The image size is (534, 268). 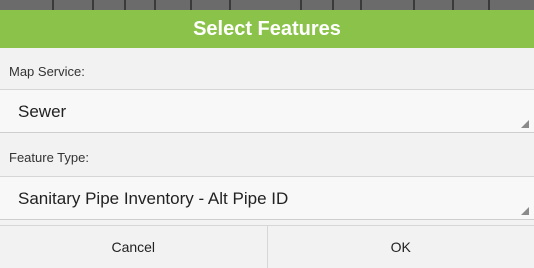 What do you see at coordinates (47, 71) in the screenshot?
I see `map-service-label: Map Service:` at bounding box center [47, 71].